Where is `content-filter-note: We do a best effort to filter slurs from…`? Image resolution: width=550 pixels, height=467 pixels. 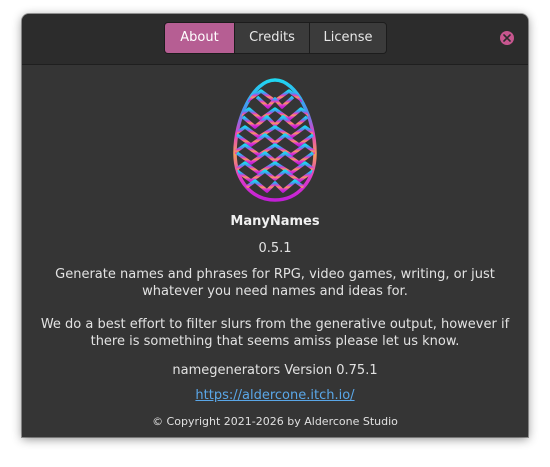
content-filter-note: We do a best effort to filter slurs from… is located at coordinates (275, 333).